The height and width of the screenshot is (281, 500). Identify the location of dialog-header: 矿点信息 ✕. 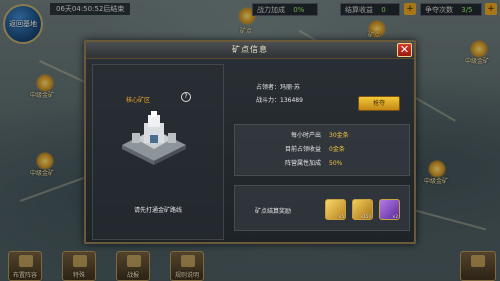
(250, 50).